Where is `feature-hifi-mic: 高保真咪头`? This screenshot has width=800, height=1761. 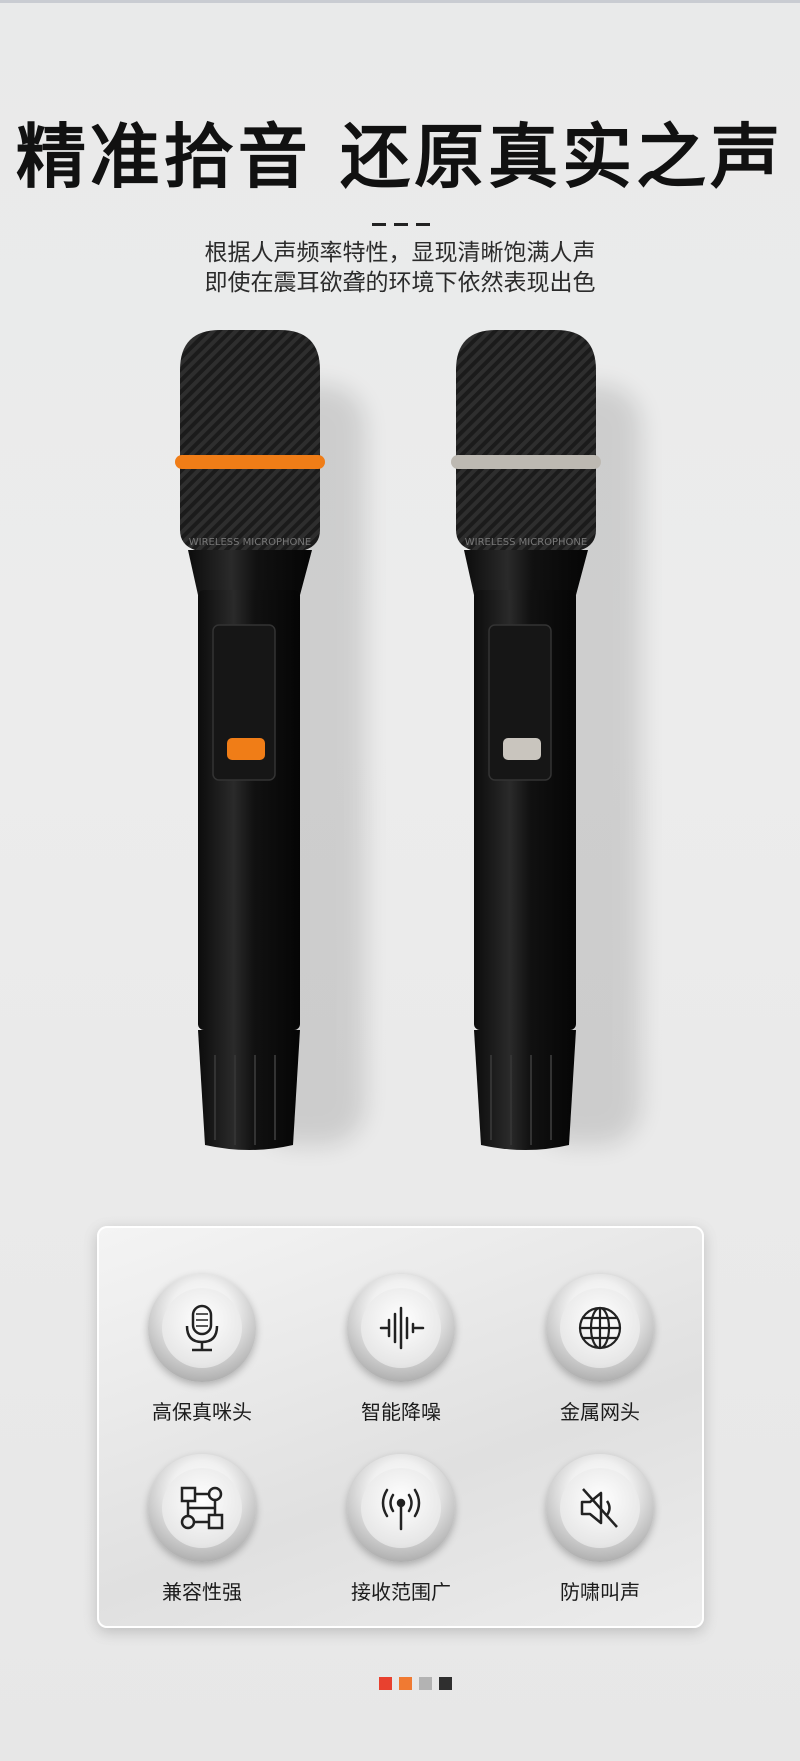
feature-hifi-mic: 高保真咪头 is located at coordinates (202, 1349).